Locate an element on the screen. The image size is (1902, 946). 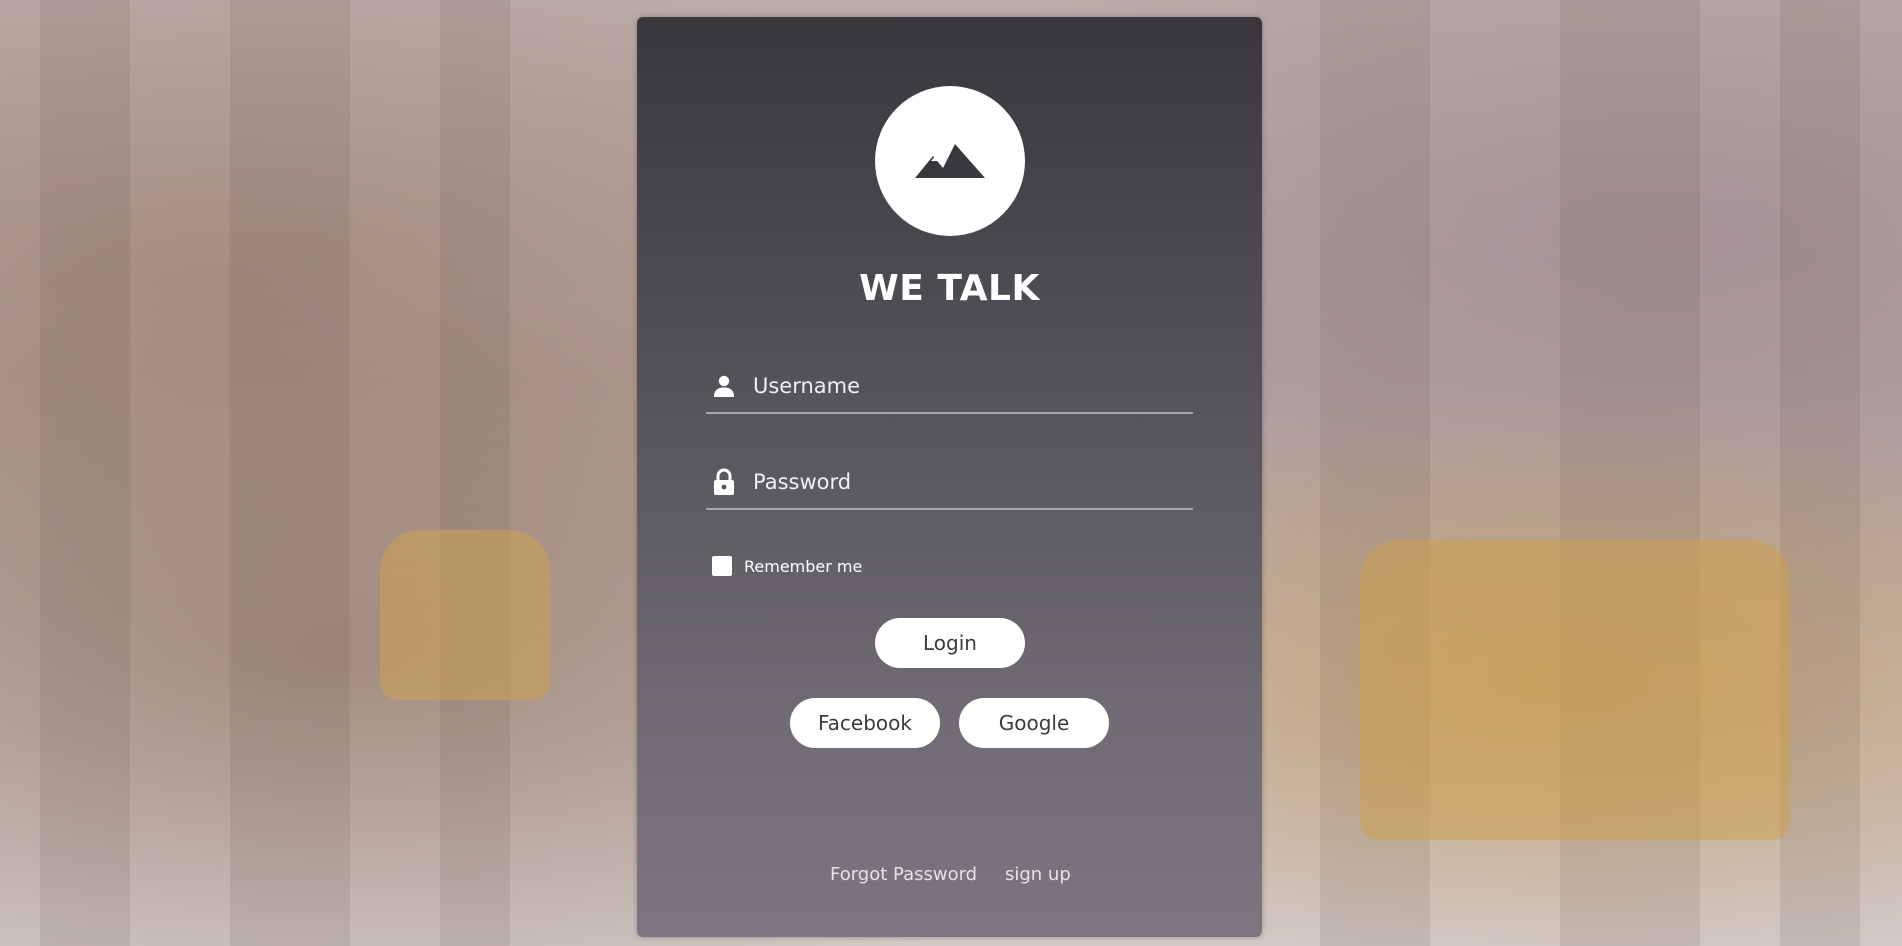
mountain-icon is located at coordinates (950, 161).